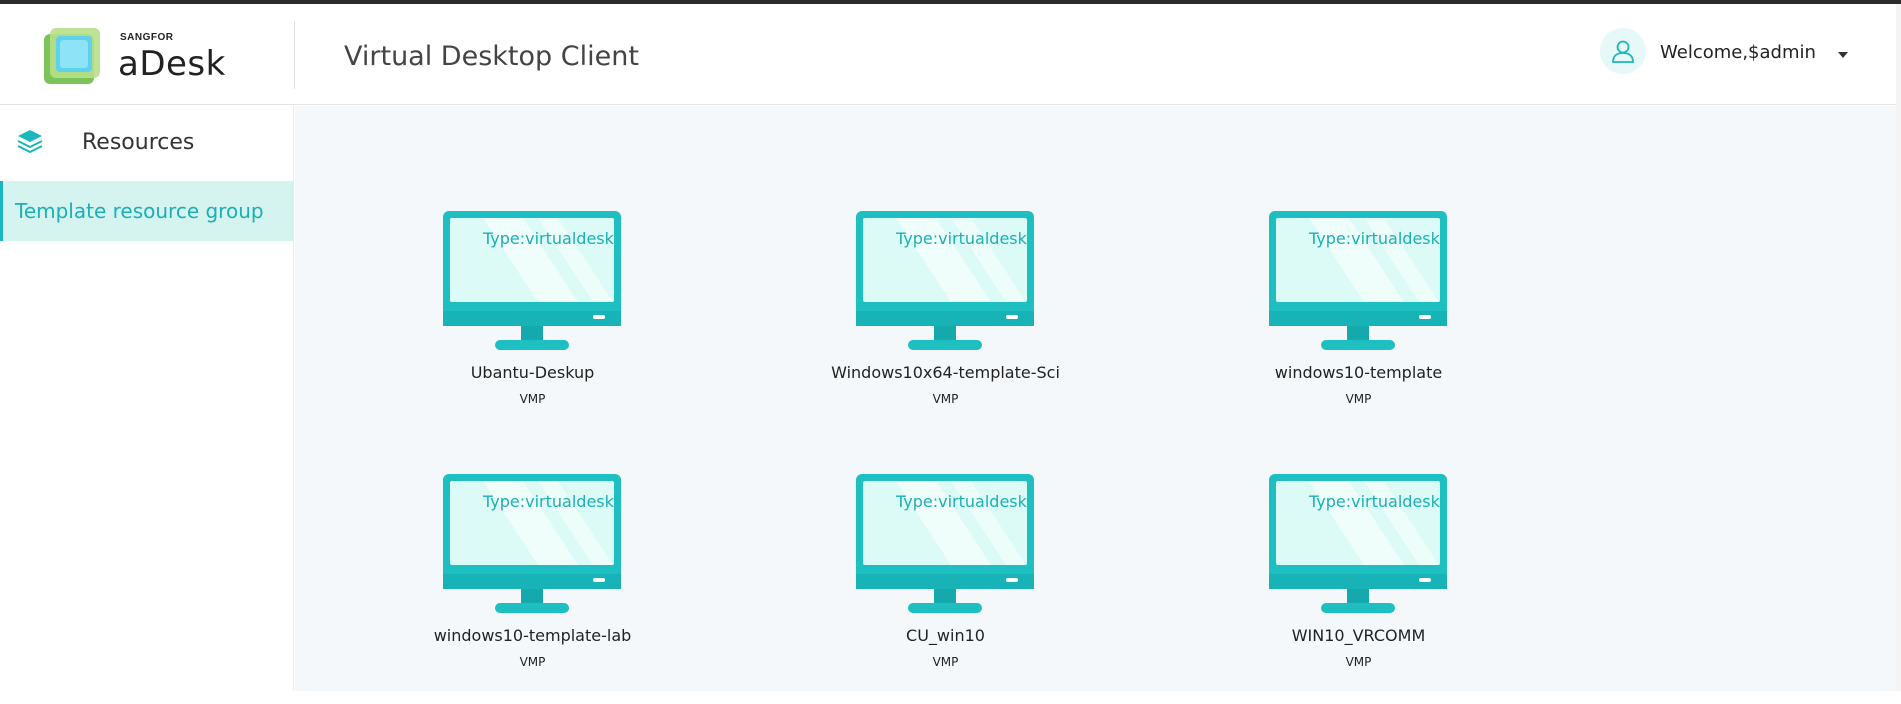 The image size is (1901, 704). Describe the element at coordinates (1351, 326) in the screenshot. I see `resource-card: Type:virtualdesk windows10-template VMP` at that location.